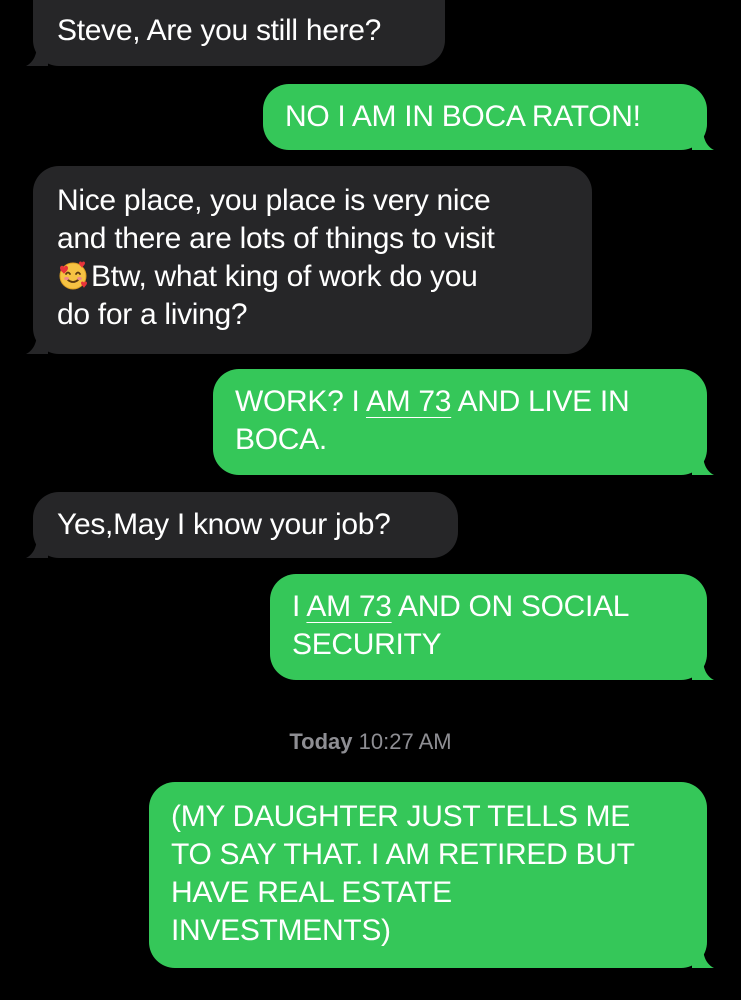  What do you see at coordinates (403, 854) in the screenshot?
I see `message-text-line: TO SAY THAT. I AM RETIRED BUT` at bounding box center [403, 854].